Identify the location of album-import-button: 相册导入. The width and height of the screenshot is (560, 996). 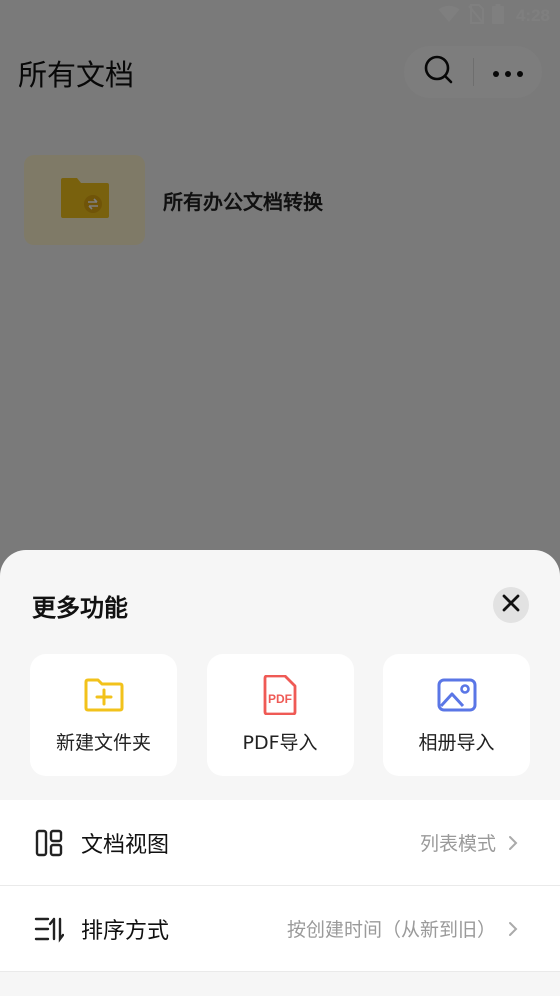
(456, 715).